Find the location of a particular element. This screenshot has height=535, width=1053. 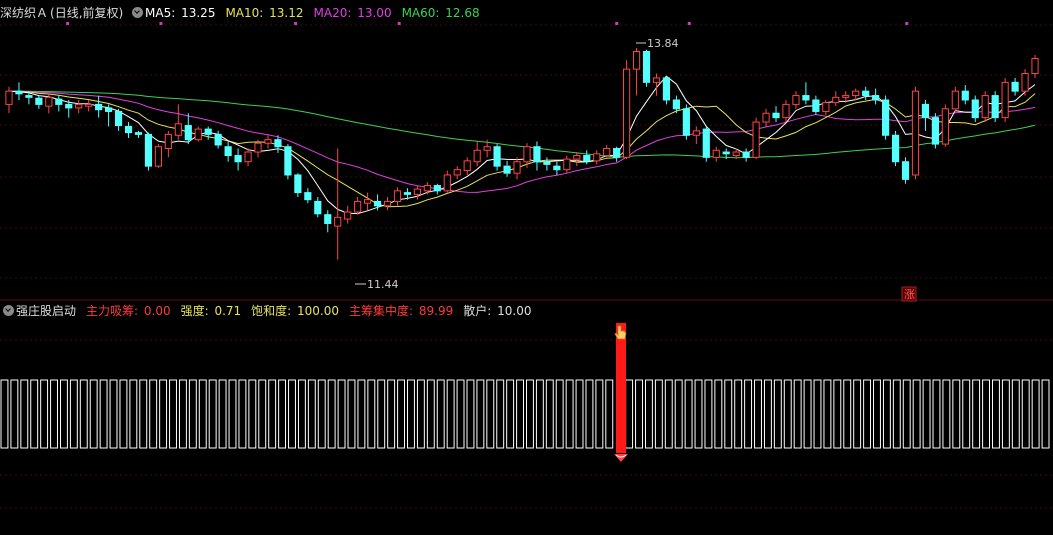

indicator-name: 强庄股启动 is located at coordinates (46, 311).